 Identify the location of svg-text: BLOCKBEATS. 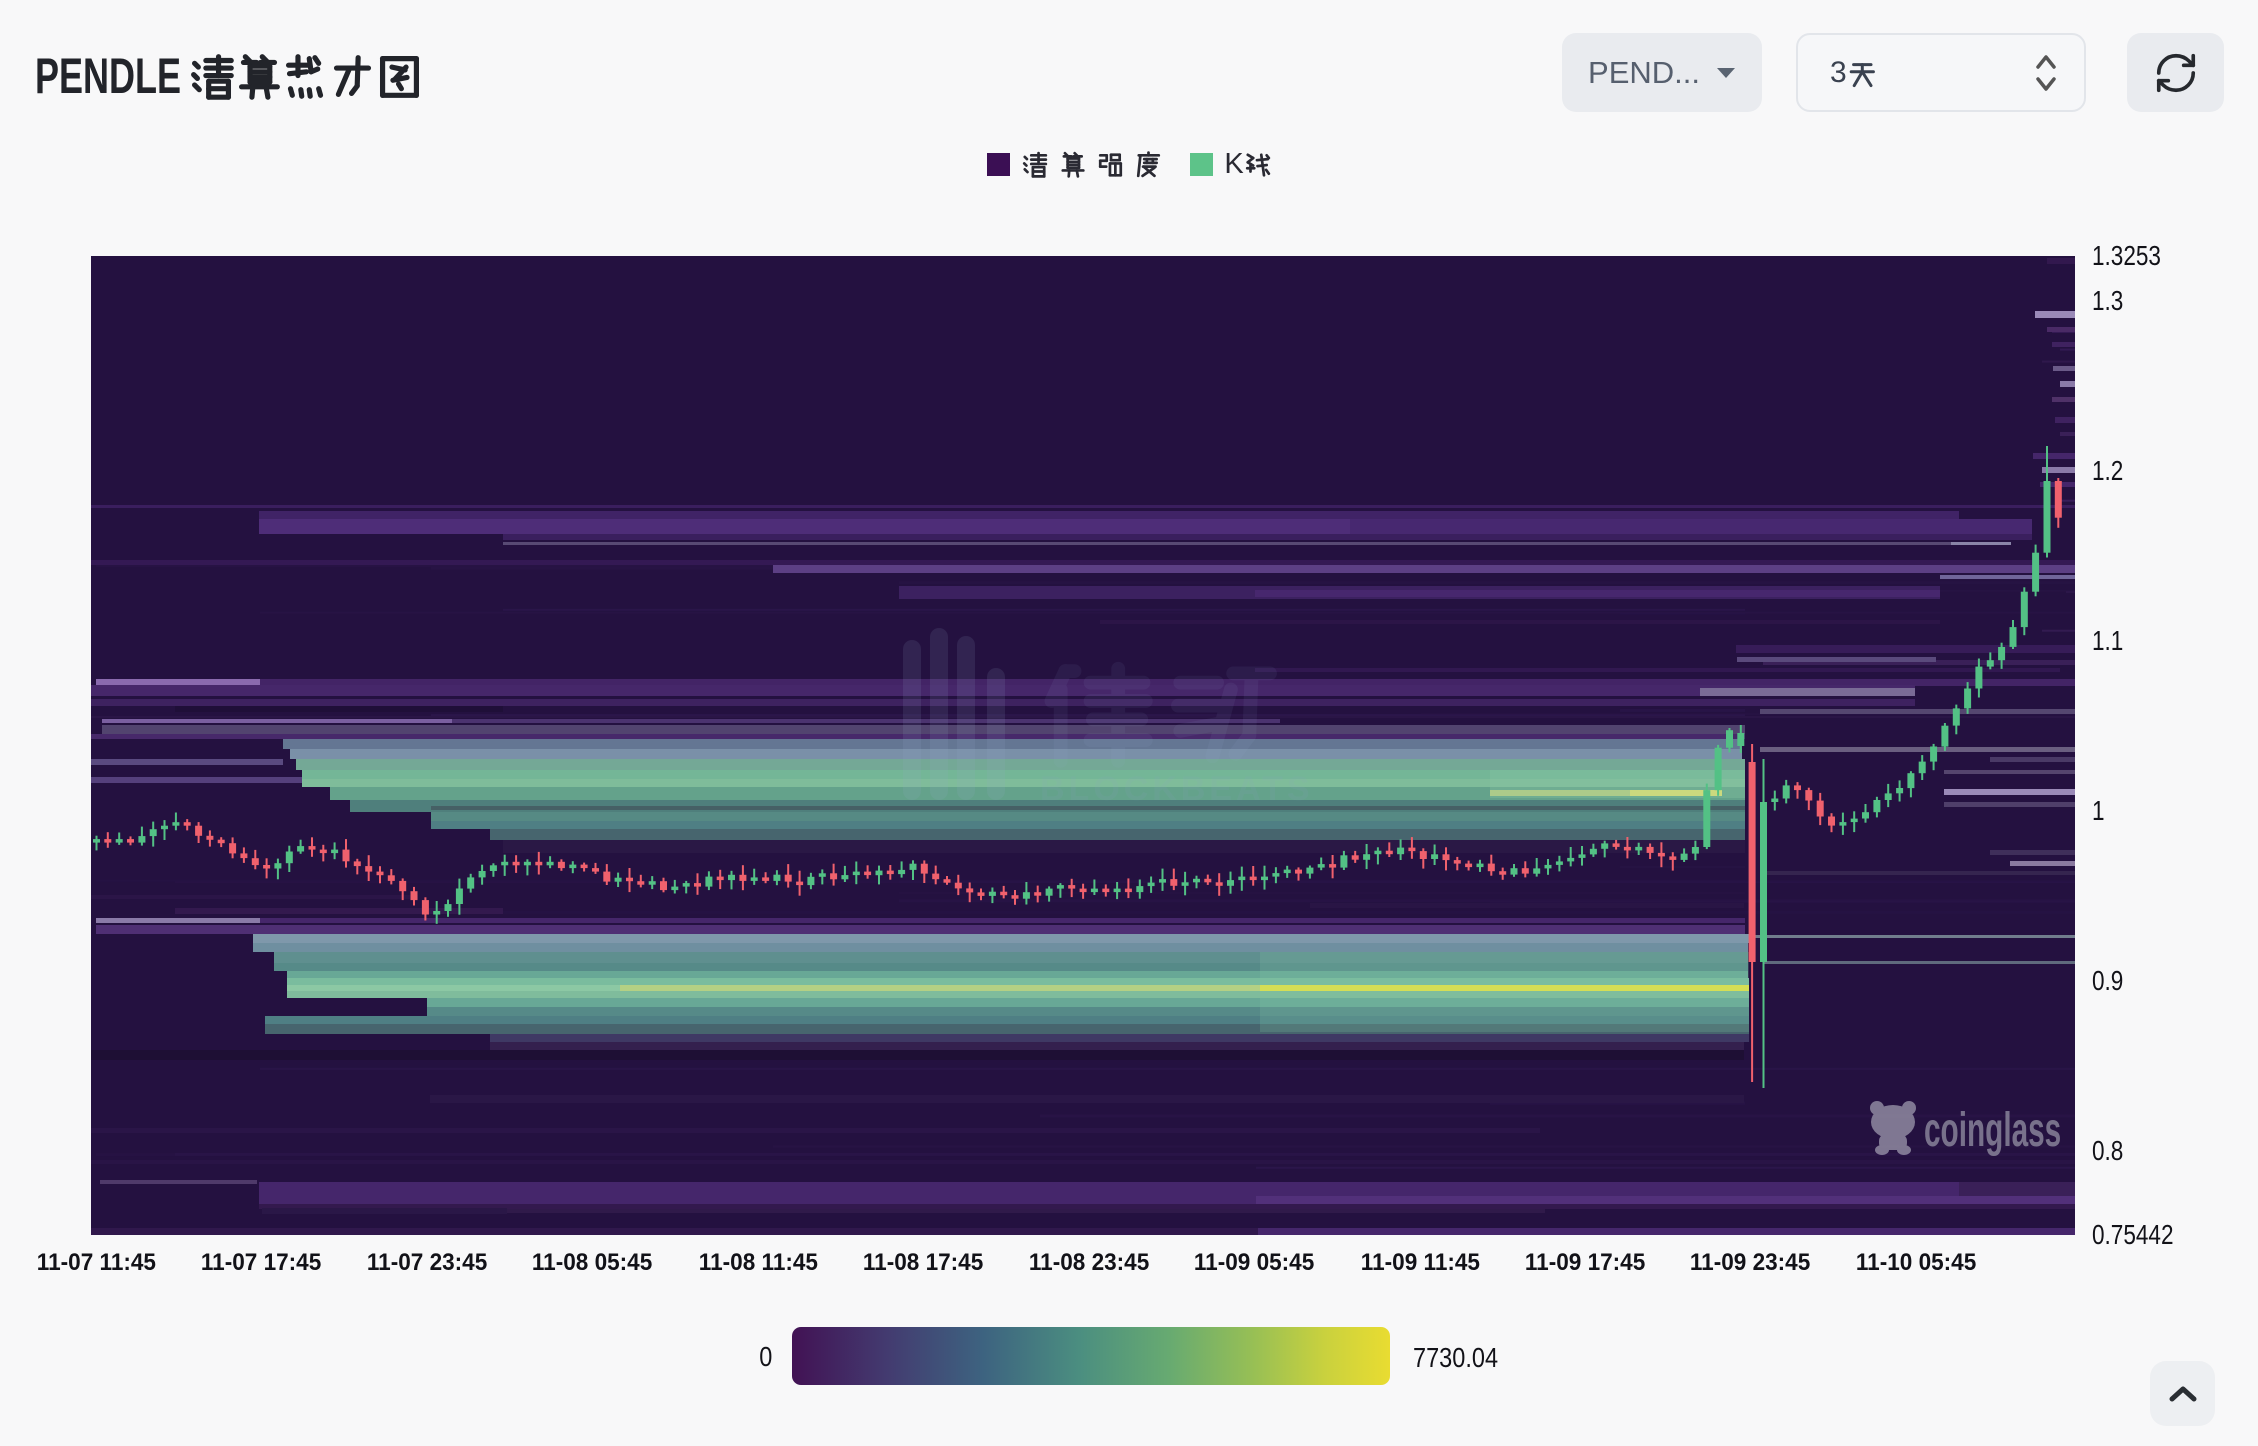
(1177, 789).